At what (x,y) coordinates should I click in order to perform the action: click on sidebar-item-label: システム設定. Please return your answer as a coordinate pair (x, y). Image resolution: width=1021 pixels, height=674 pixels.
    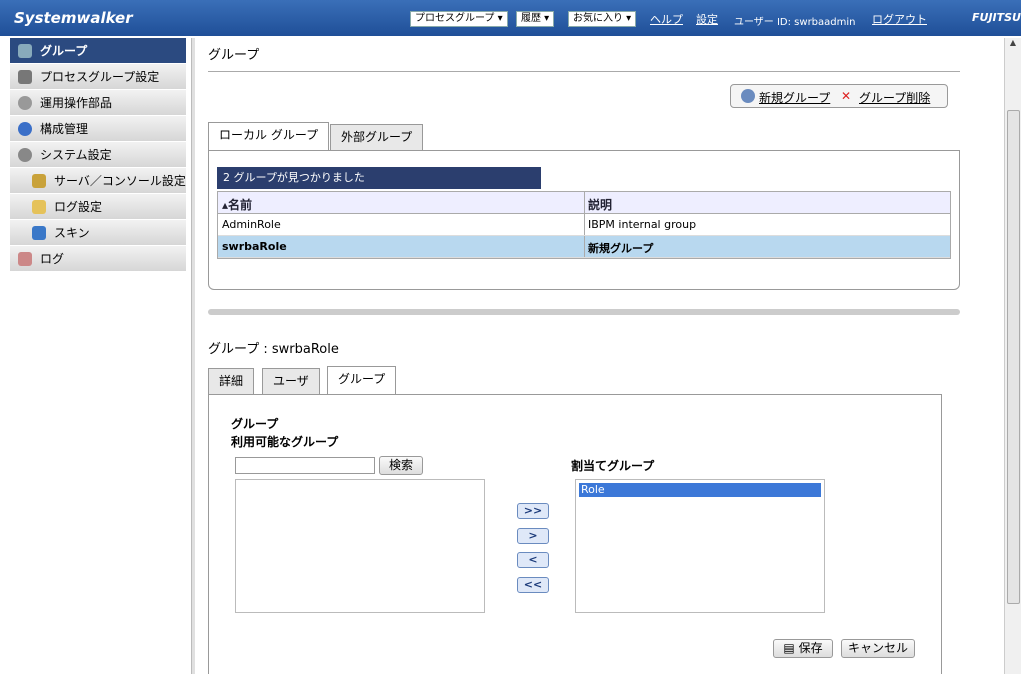
    Looking at the image, I should click on (76, 155).